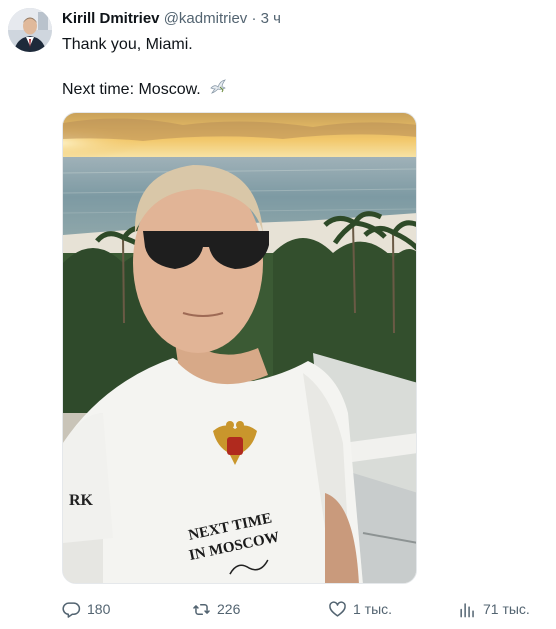 The width and height of the screenshot is (556, 629). What do you see at coordinates (131, 89) in the screenshot?
I see `tweet-text-line-2-text: Next time: Moscow.` at bounding box center [131, 89].